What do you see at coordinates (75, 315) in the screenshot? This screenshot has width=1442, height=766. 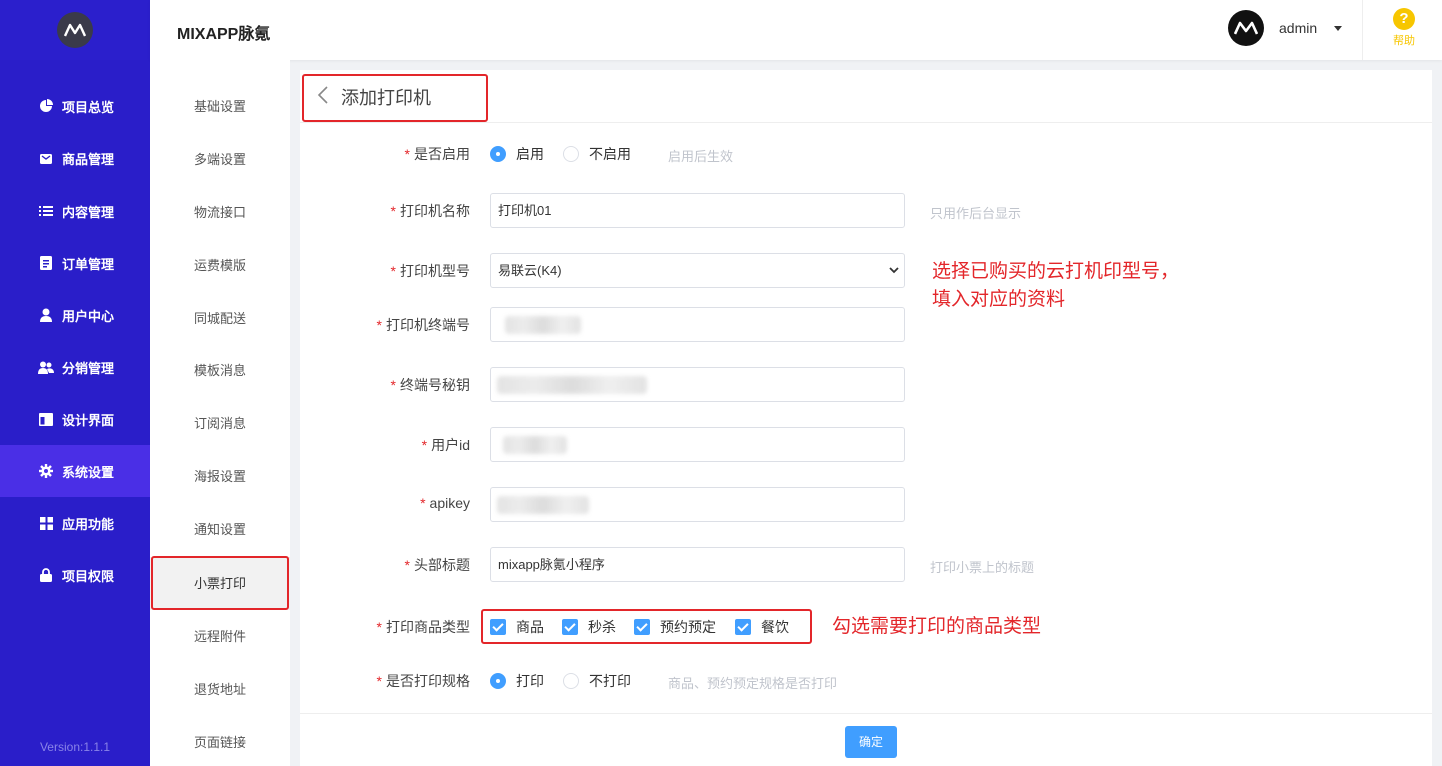 I see `sidebar-item-users: 用户中心` at bounding box center [75, 315].